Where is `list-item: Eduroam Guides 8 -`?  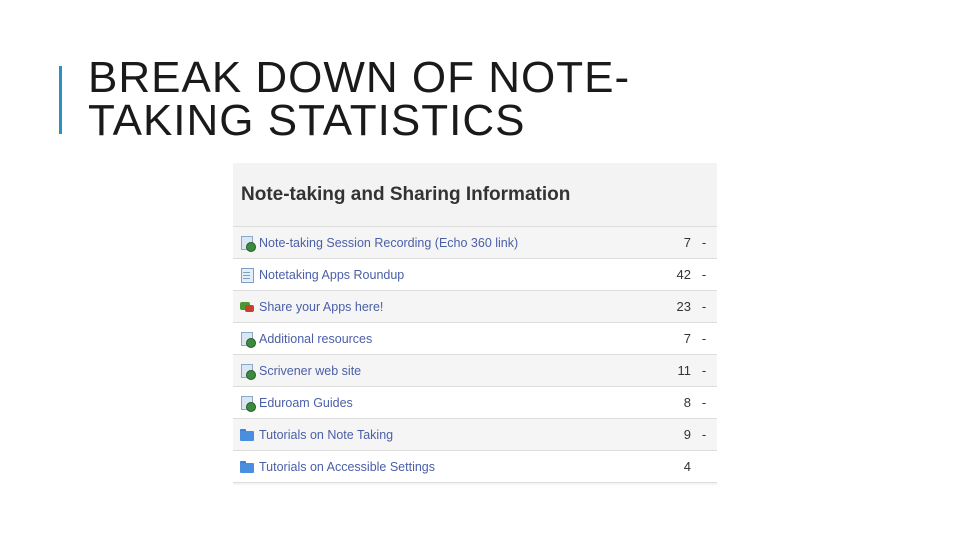 list-item: Eduroam Guides 8 - is located at coordinates (475, 403).